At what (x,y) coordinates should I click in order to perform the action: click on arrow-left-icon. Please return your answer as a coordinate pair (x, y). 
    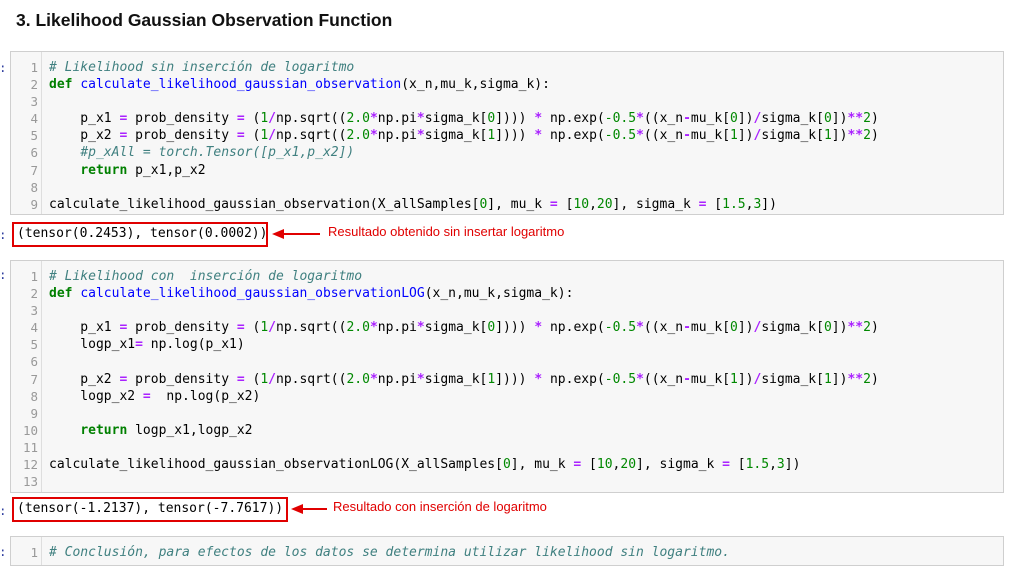
    Looking at the image, I should click on (309, 509).